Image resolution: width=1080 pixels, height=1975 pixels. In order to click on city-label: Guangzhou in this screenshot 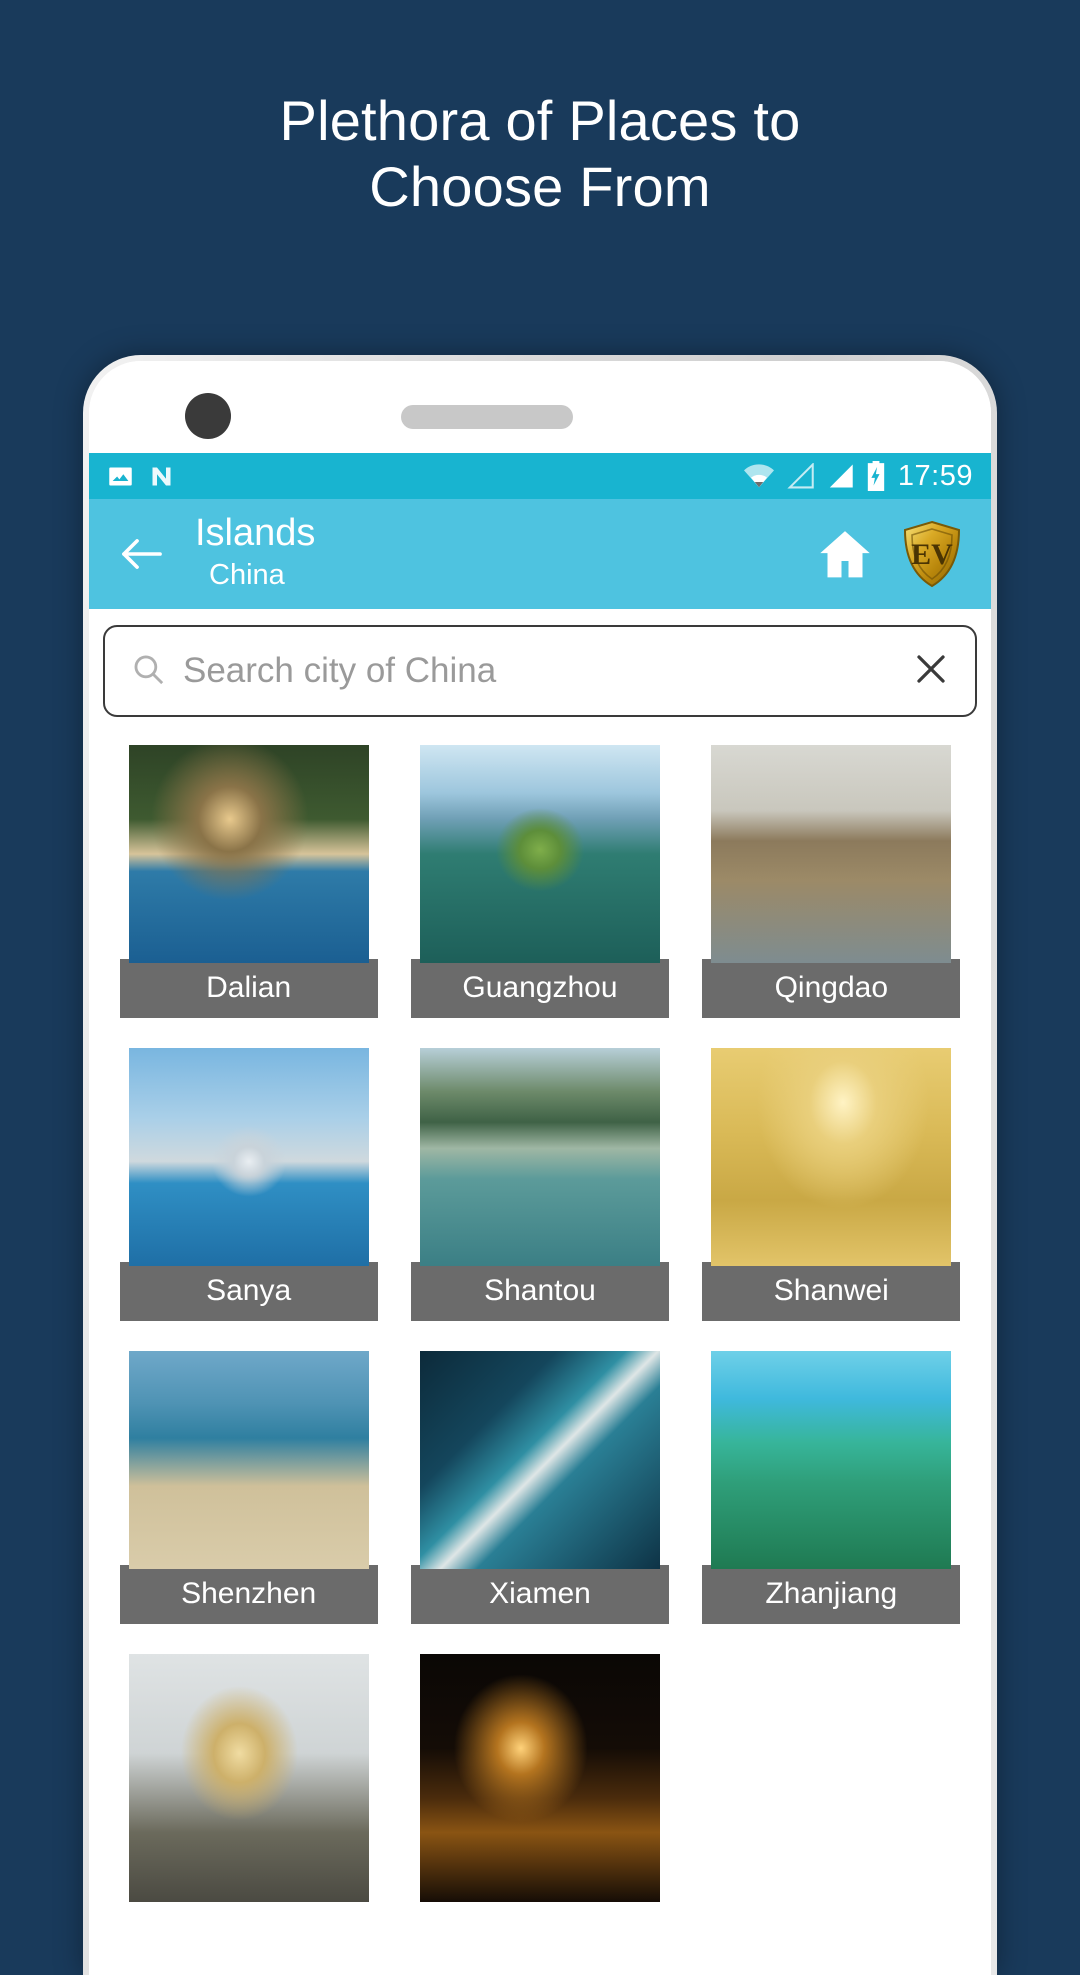, I will do `click(539, 988)`.